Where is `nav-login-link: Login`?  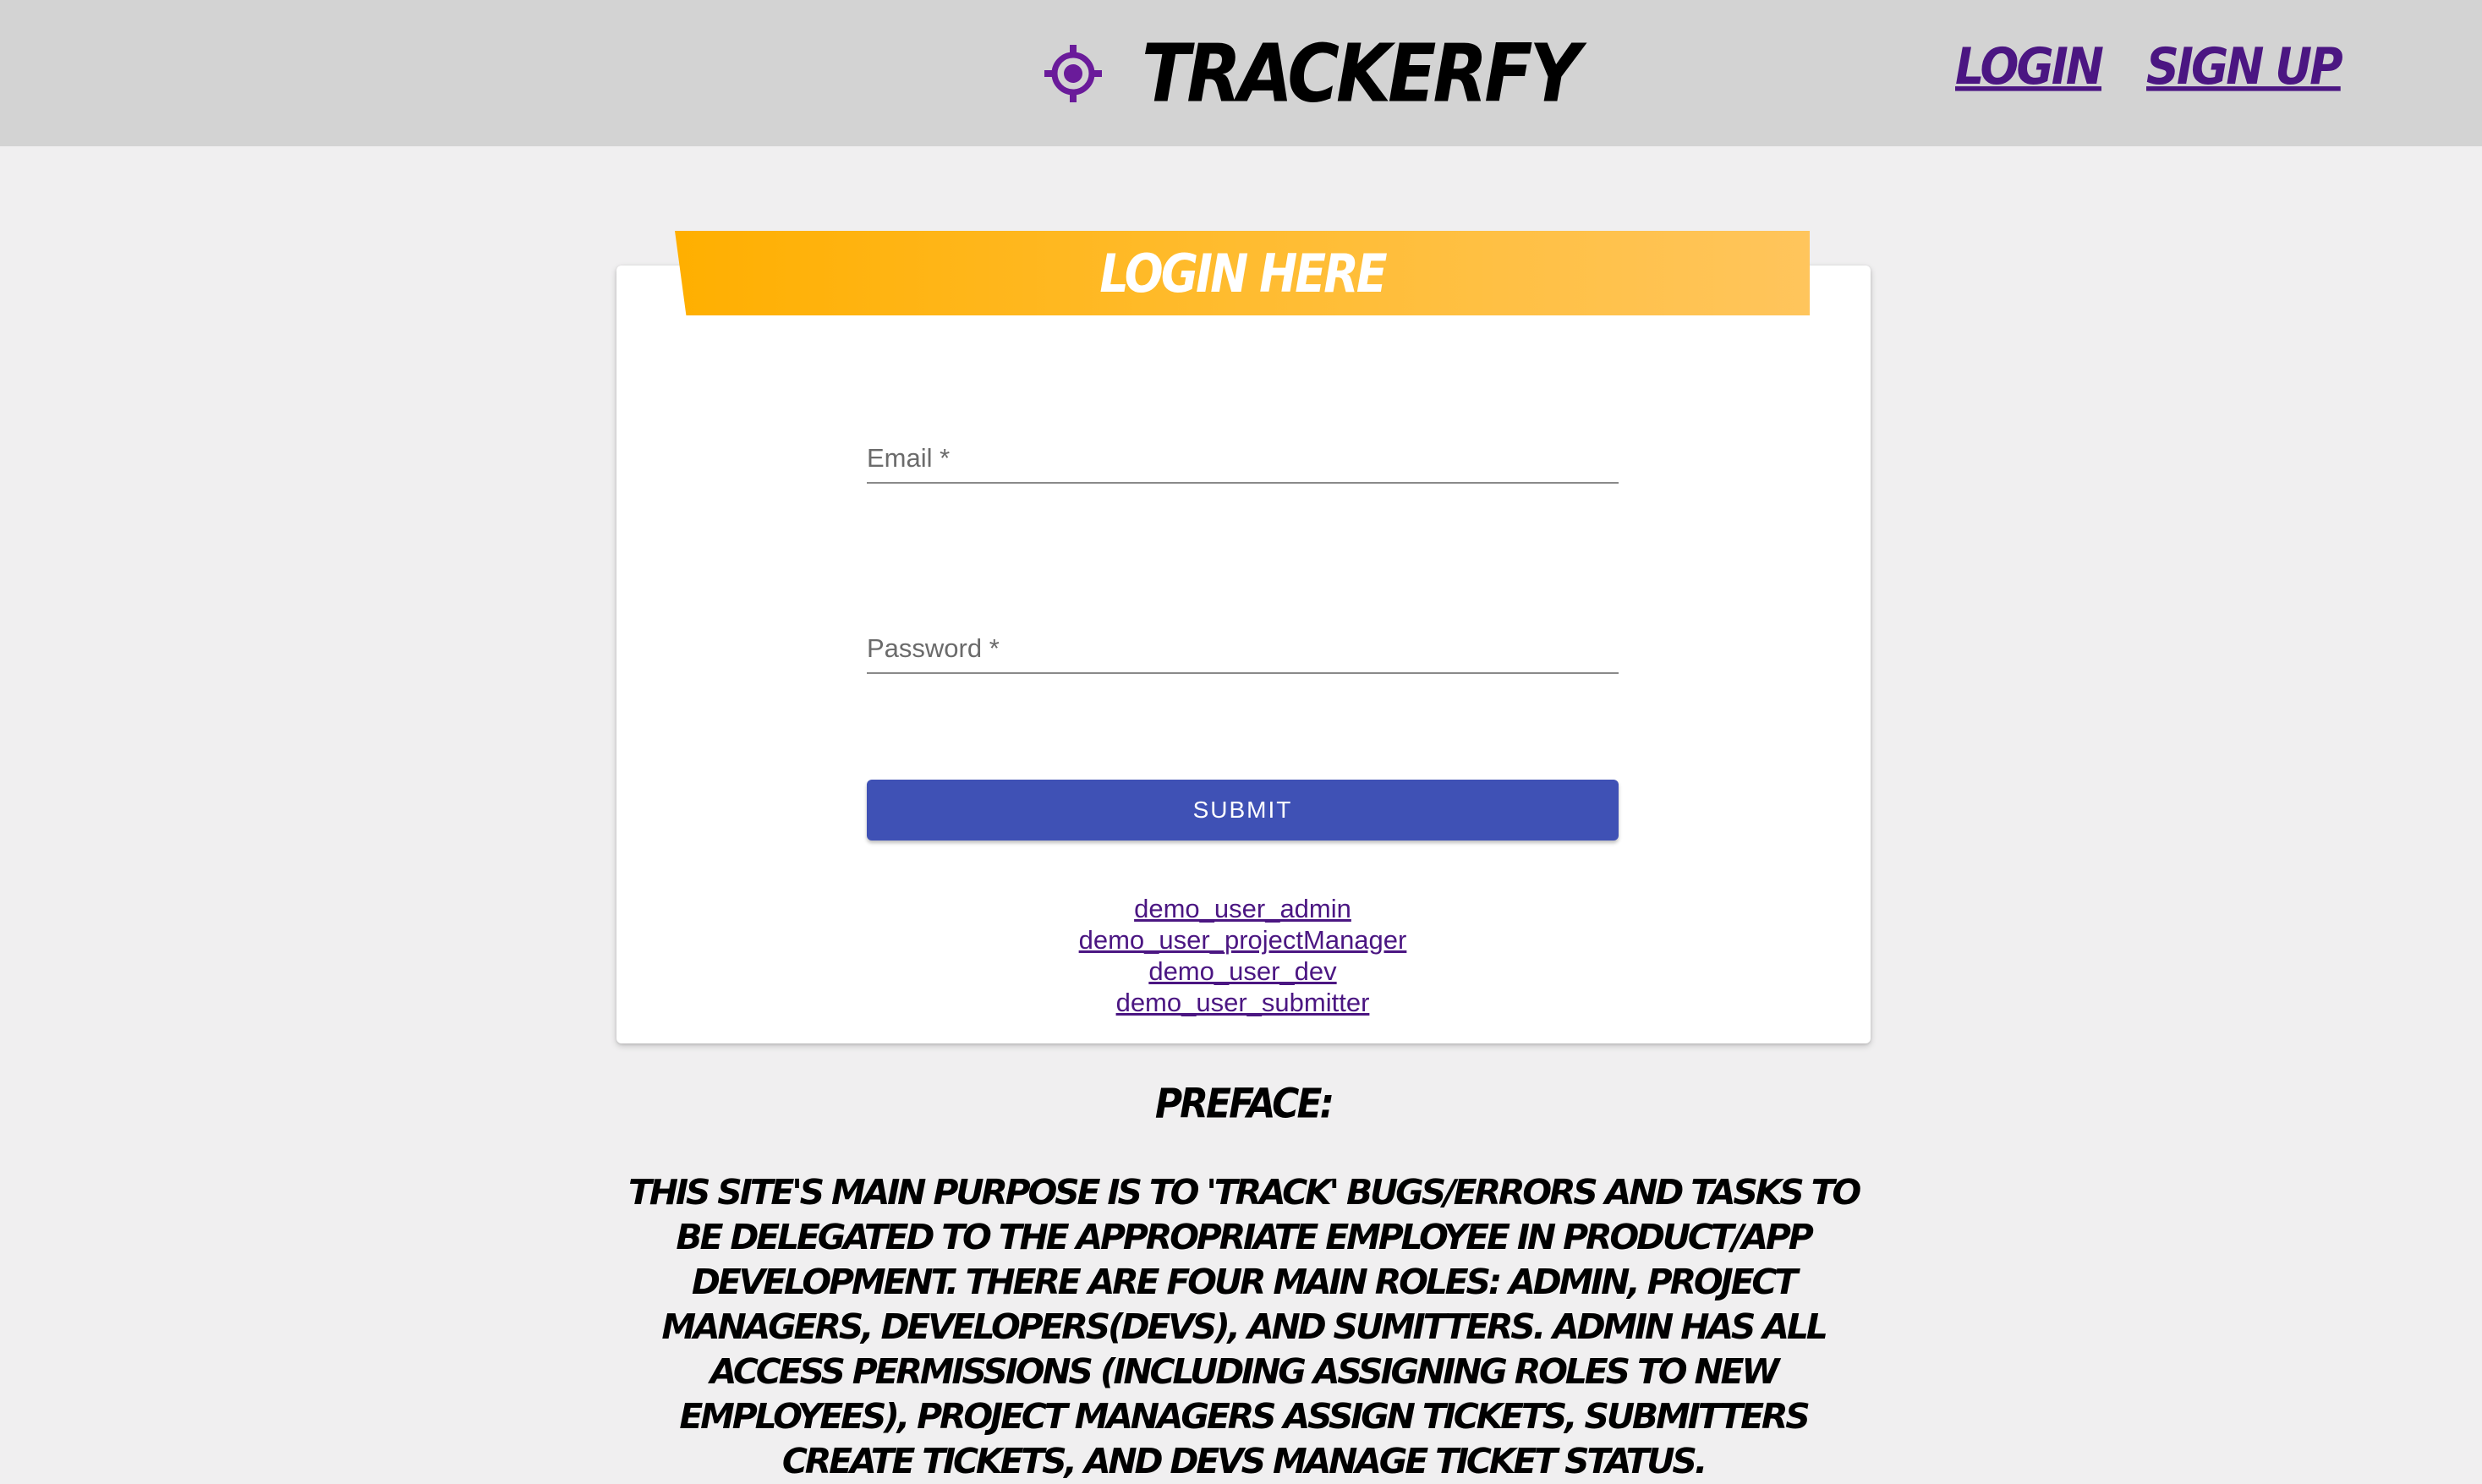
nav-login-link: Login is located at coordinates (2029, 66).